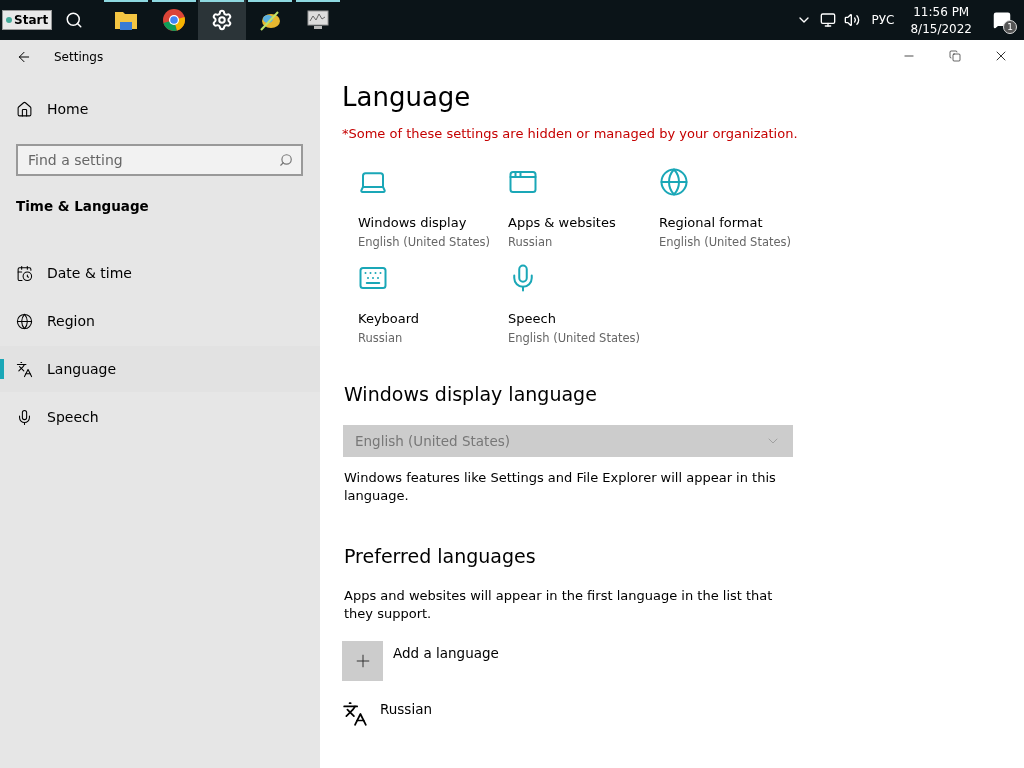  I want to click on calendar-icon, so click(24, 273).